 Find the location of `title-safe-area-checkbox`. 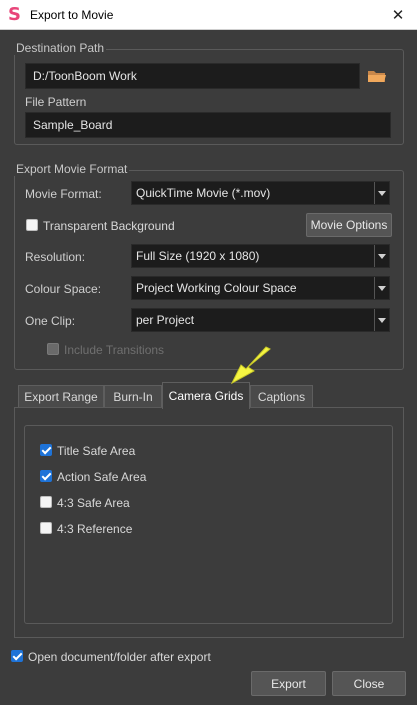

title-safe-area-checkbox is located at coordinates (46, 450).